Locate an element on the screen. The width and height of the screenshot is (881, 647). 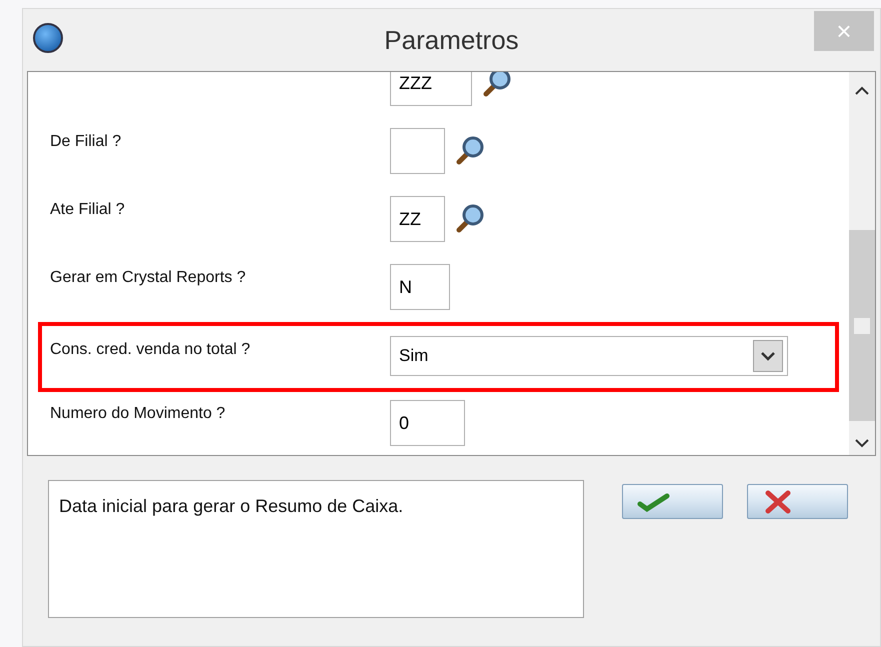
input-field: ZZZ is located at coordinates (431, 89).